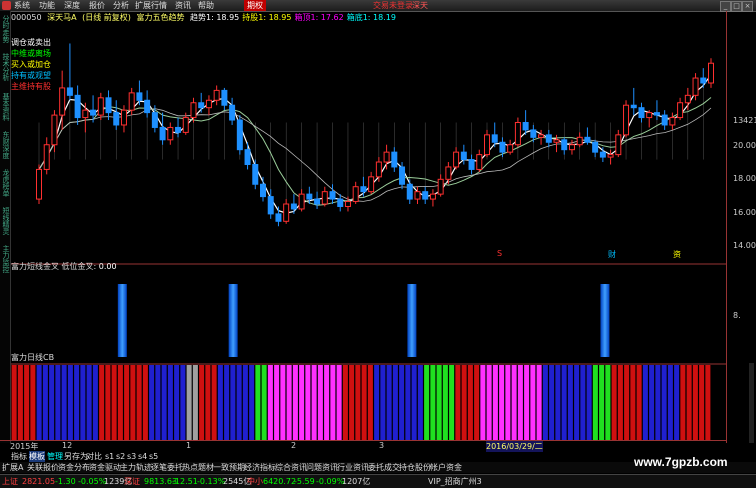 The image size is (756, 488). Describe the element at coordinates (229, 467) in the screenshot. I see `func-consensus: 一致预期` at that location.